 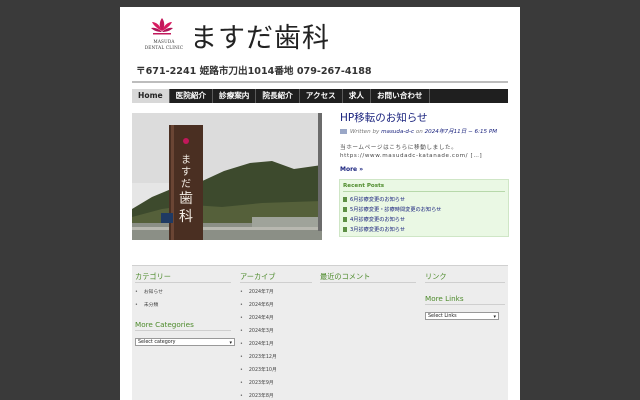 What do you see at coordinates (351, 169) in the screenshot?
I see `more-link: More »` at bounding box center [351, 169].